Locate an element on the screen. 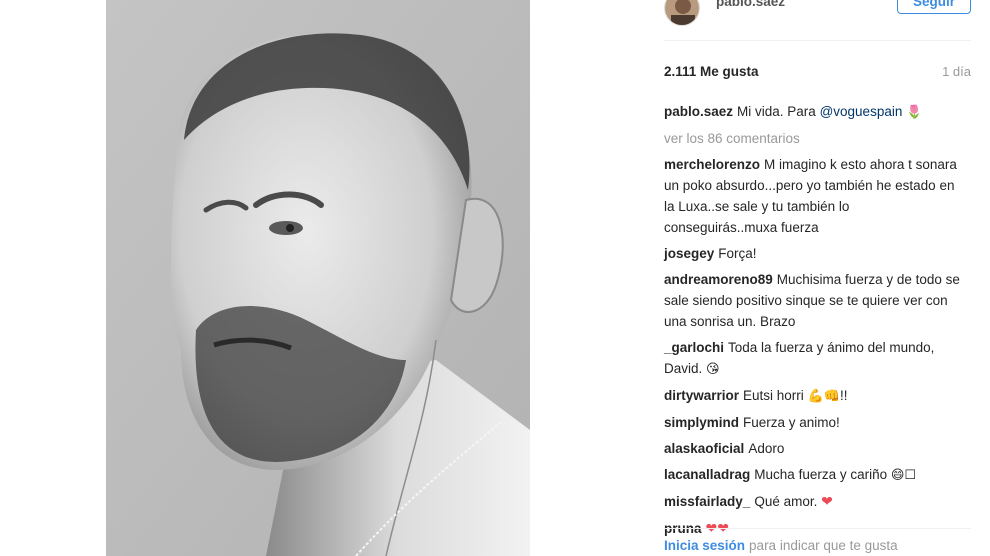  list-item: pruna ❤❤ is located at coordinates (814, 529).